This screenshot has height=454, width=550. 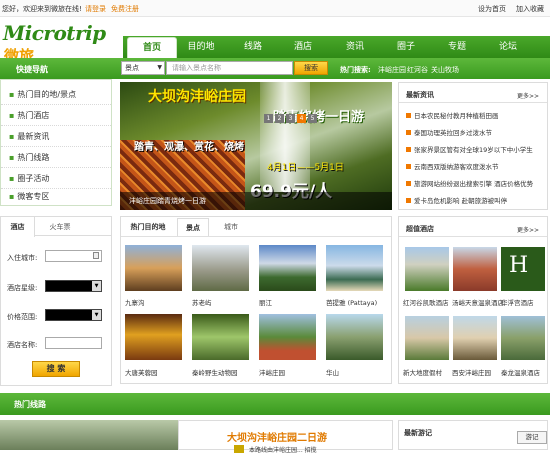 I want to click on hotel-caption: 华浮宫酒店, so click(x=517, y=302).